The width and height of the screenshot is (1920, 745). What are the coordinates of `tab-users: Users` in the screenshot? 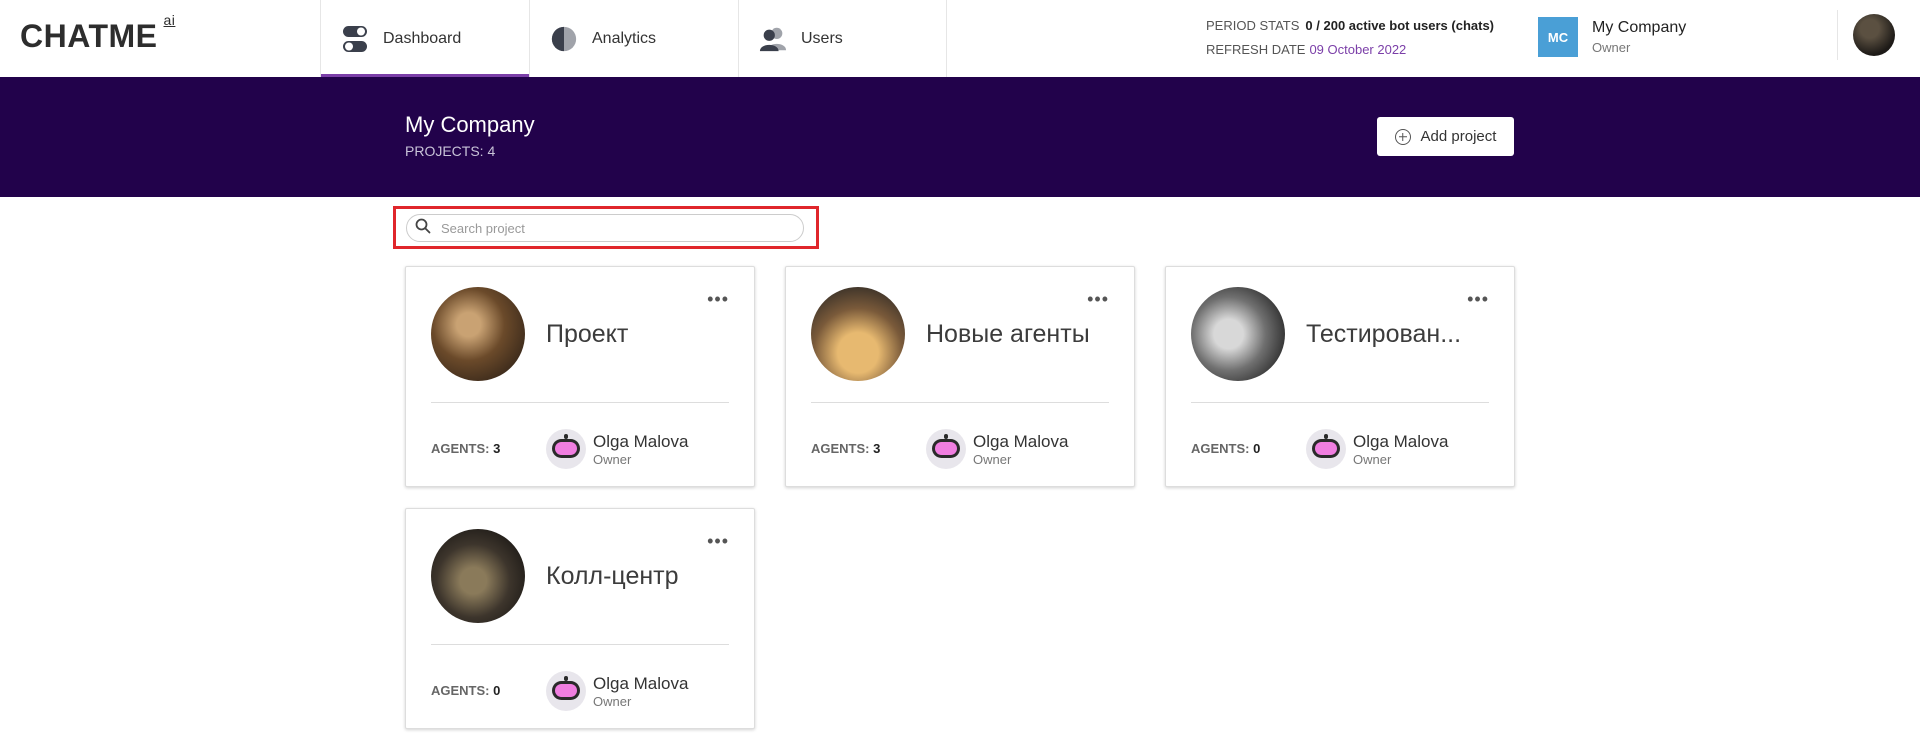 It's located at (842, 38).